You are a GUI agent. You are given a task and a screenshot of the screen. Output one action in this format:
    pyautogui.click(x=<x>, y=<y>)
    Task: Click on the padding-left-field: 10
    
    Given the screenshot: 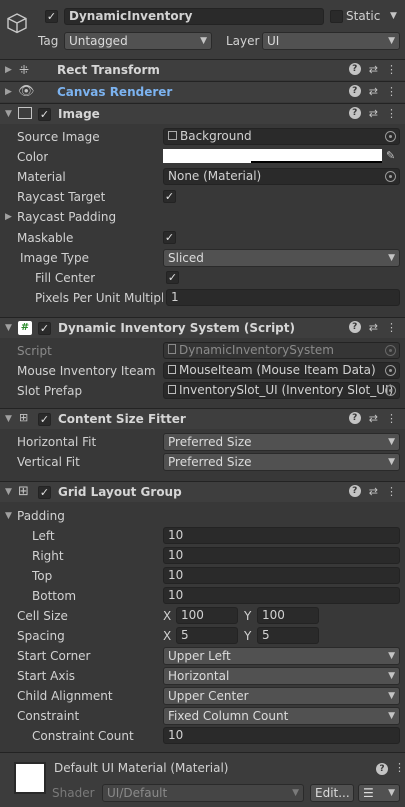 What is the action you would take?
    pyautogui.click(x=281, y=535)
    